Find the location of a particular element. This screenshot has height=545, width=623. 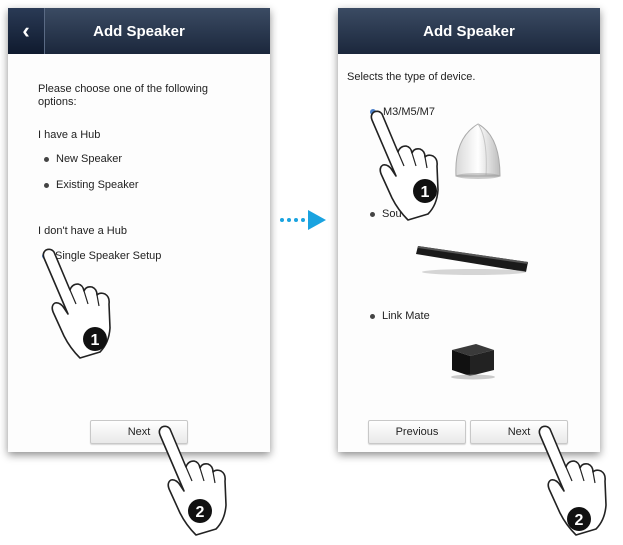

back-chevron-icon: ‹ is located at coordinates (26, 30).